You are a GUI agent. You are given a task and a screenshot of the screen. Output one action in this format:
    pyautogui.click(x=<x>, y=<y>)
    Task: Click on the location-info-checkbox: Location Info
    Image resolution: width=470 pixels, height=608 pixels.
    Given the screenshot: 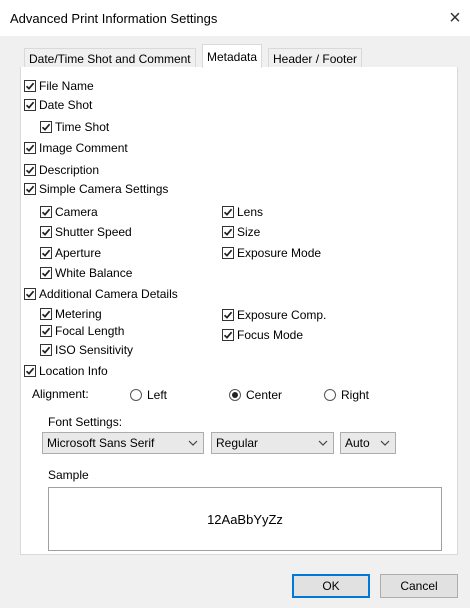 What is the action you would take?
    pyautogui.click(x=66, y=371)
    